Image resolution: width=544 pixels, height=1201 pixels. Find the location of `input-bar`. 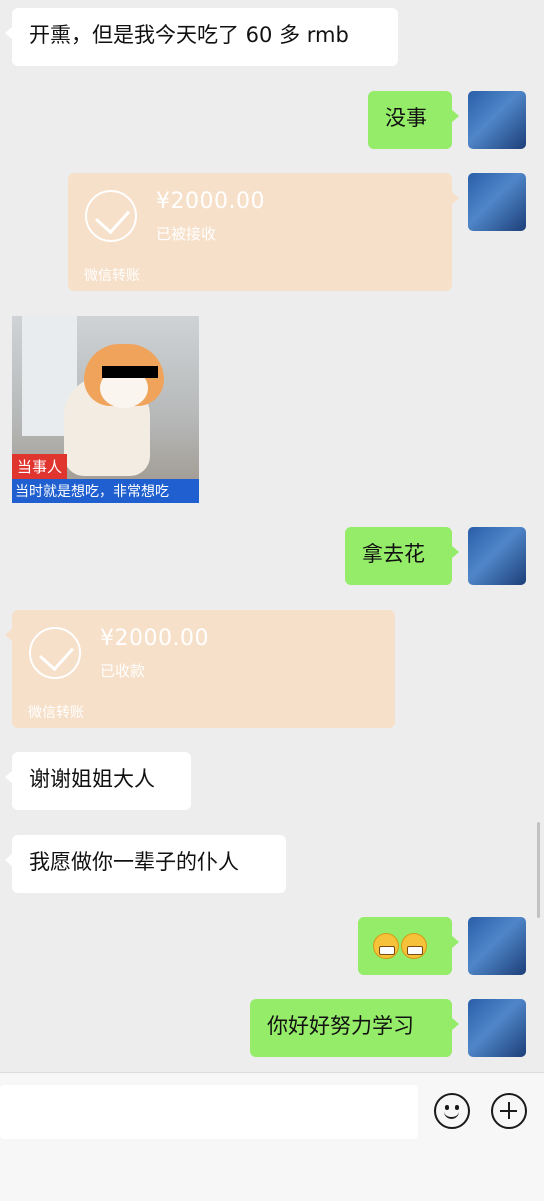

input-bar is located at coordinates (272, 1136).